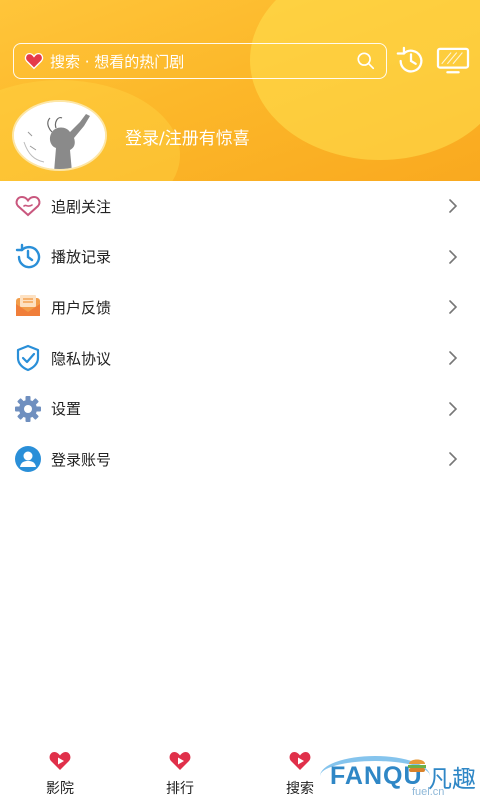  I want to click on menu-item-label: 追剧关注, so click(81, 206).